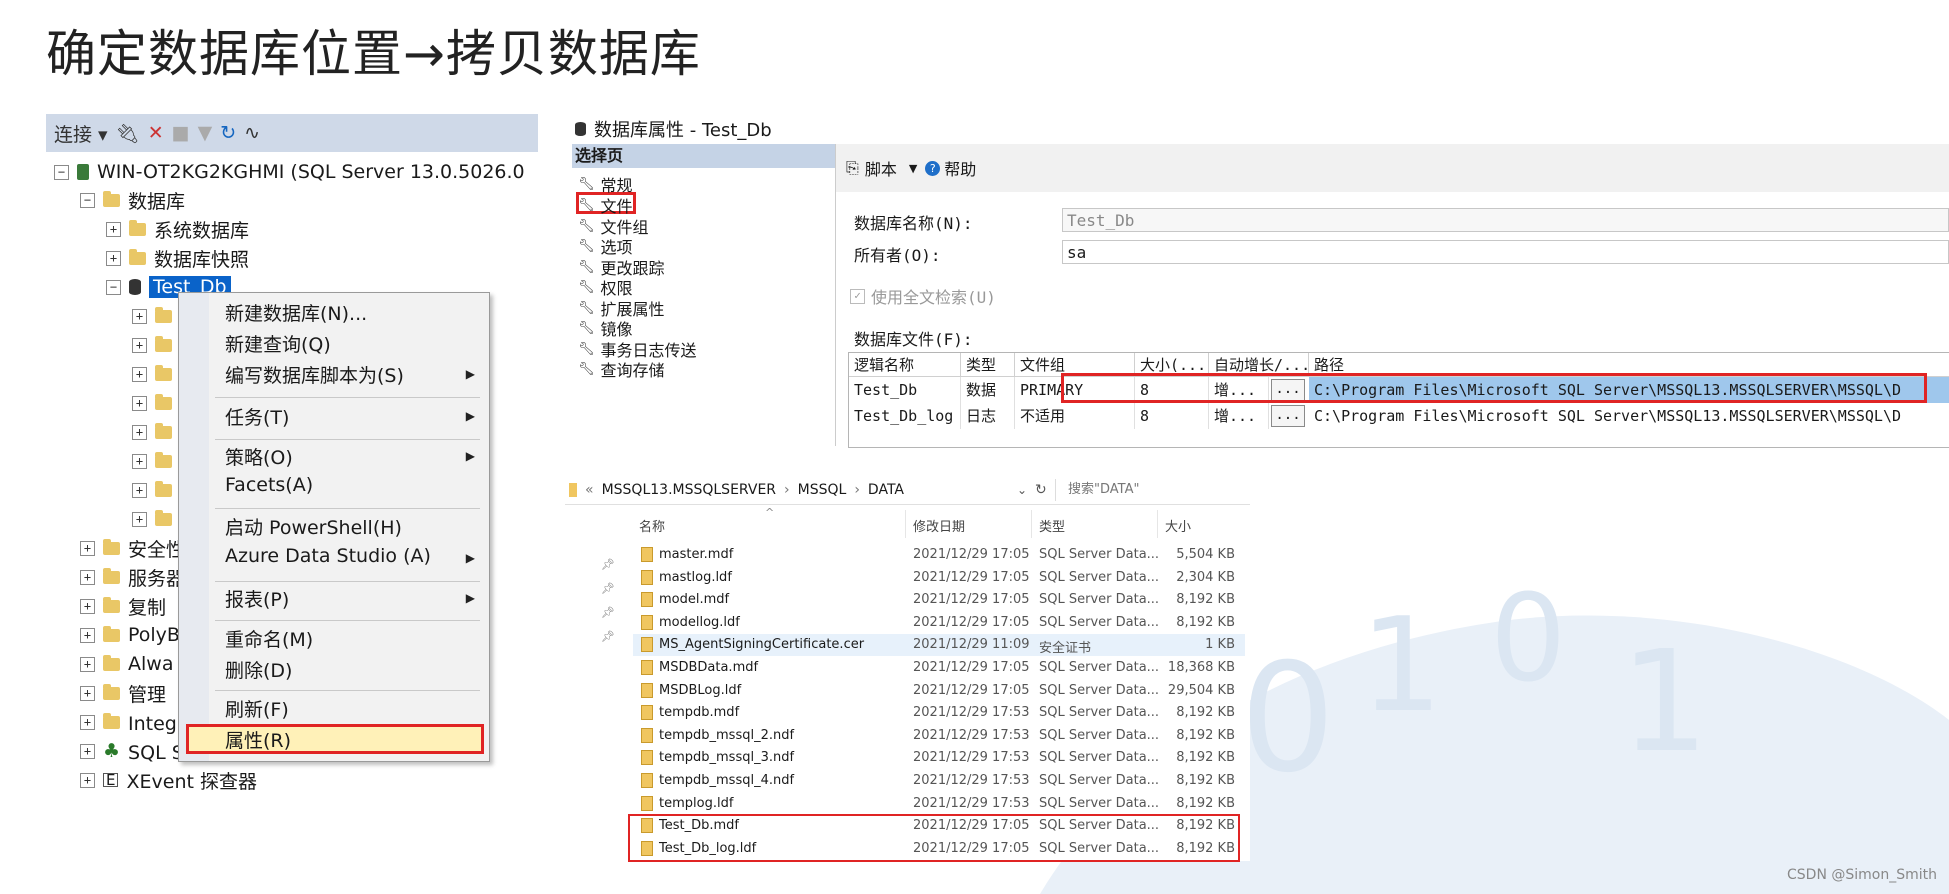 The image size is (1949, 894). What do you see at coordinates (350, 374) in the screenshot?
I see `menu-item-script-database: 编写数据库脚本为(S) ▶` at bounding box center [350, 374].